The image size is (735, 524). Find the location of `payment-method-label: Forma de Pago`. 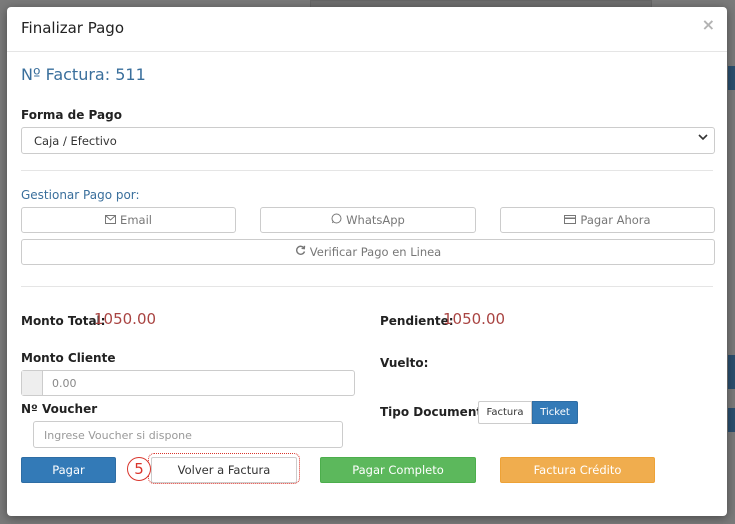

payment-method-label: Forma de Pago is located at coordinates (71, 115).